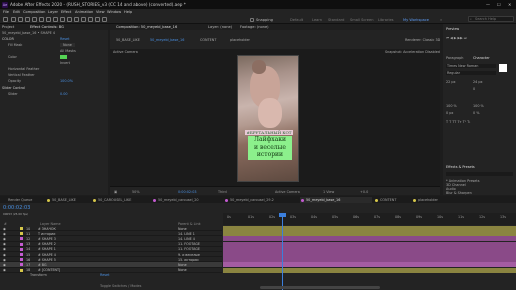 This screenshot has width=516, height=290. What do you see at coordinates (47, 27) in the screenshot?
I see `tab-effect-controls: Effect Controls: BG` at bounding box center [47, 27].